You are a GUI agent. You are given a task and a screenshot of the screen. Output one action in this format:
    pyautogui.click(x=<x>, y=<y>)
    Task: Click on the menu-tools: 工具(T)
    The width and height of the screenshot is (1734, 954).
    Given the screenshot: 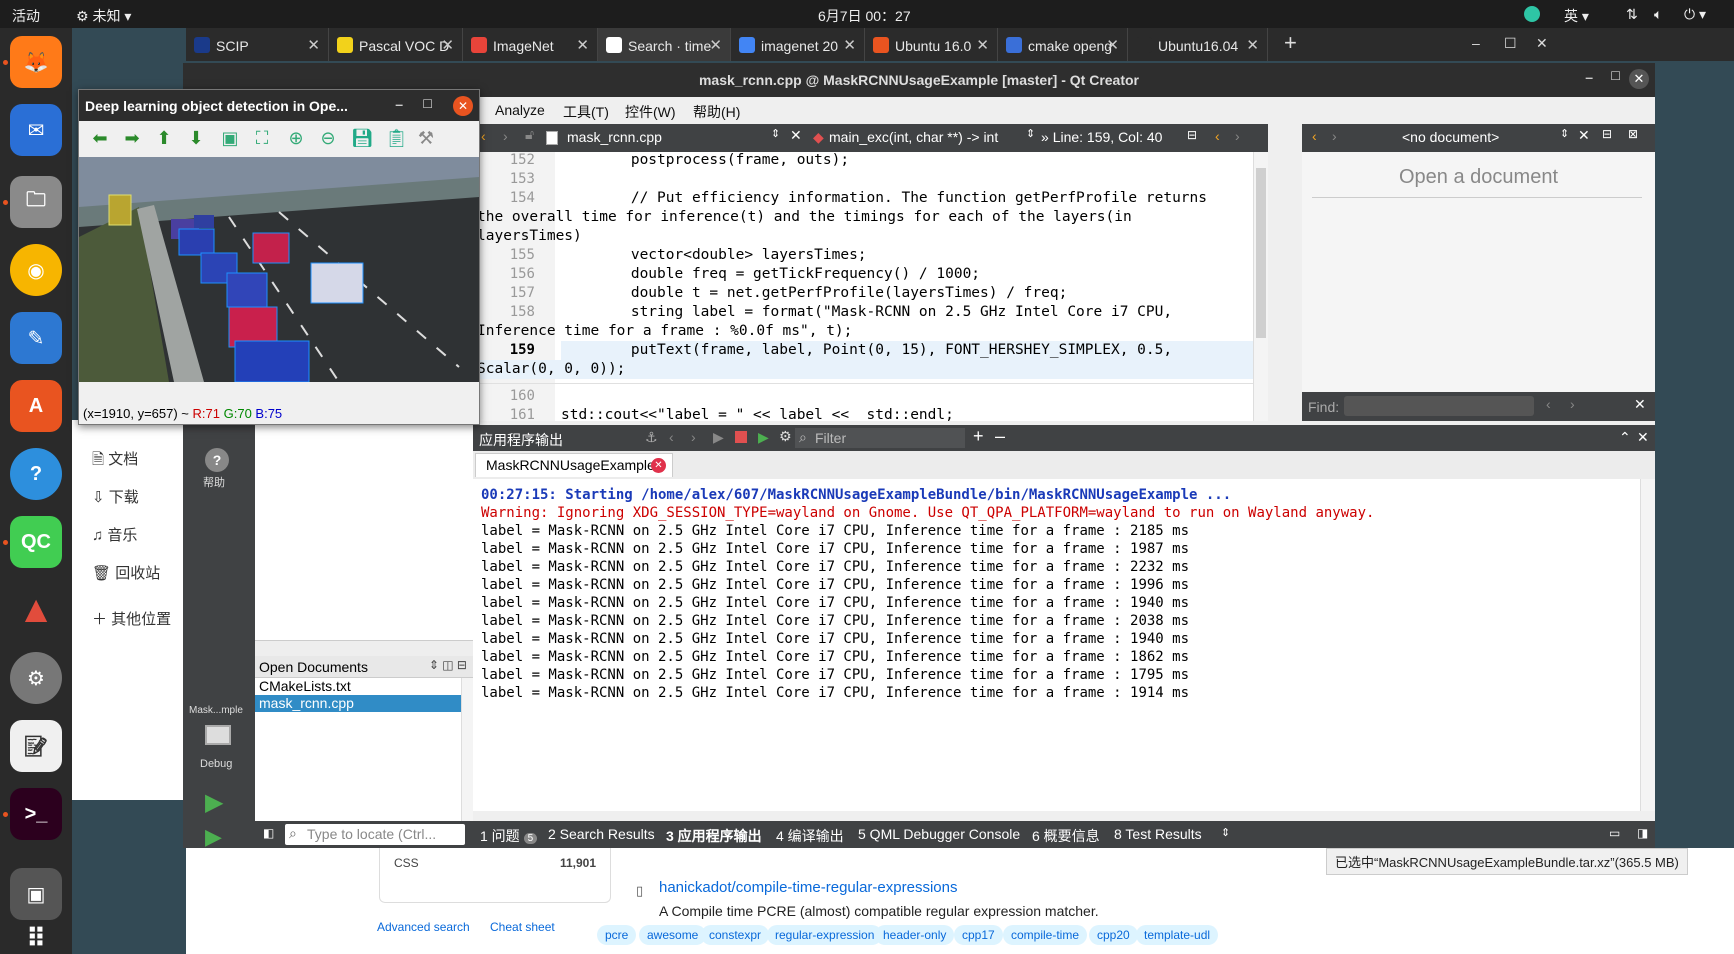 What is the action you would take?
    pyautogui.click(x=586, y=112)
    